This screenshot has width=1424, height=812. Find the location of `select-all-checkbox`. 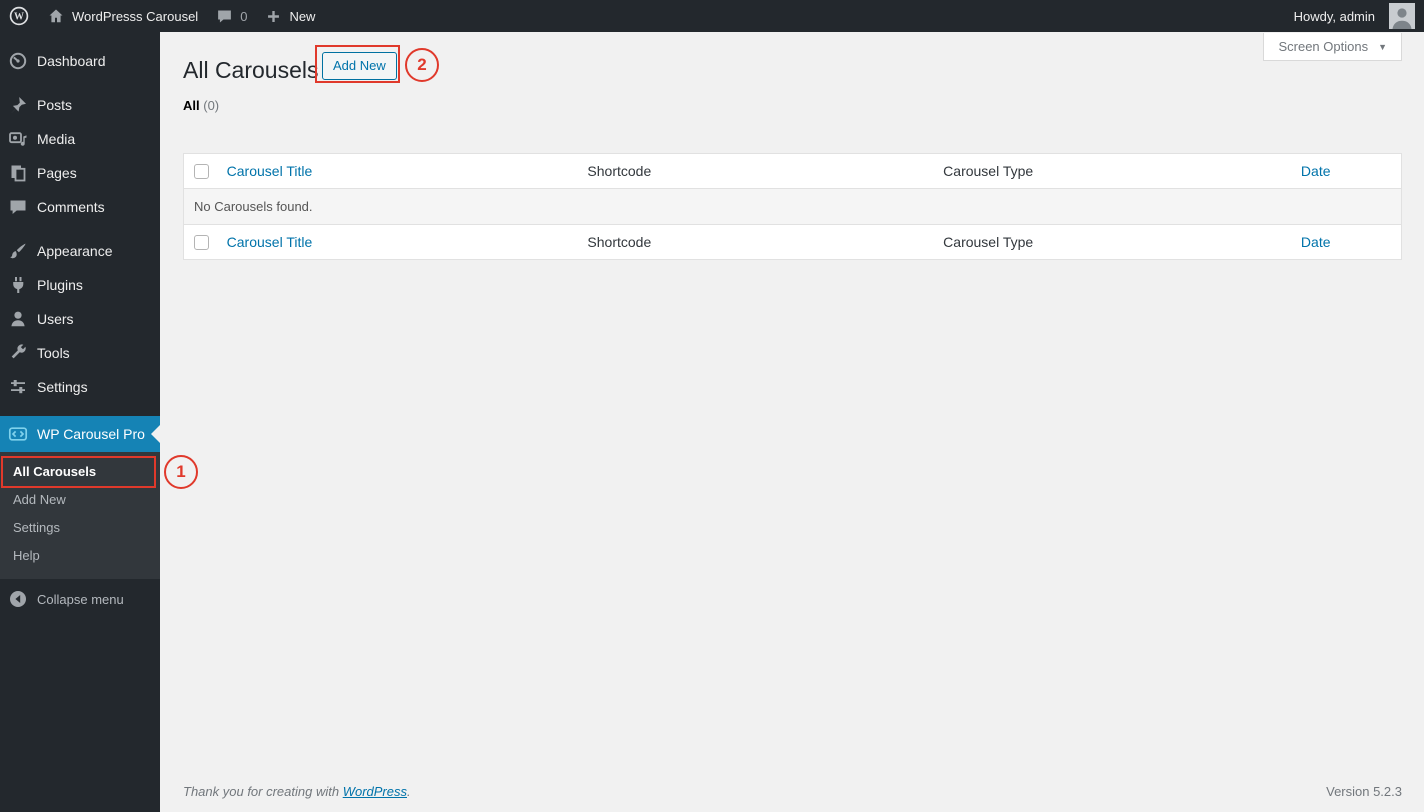

select-all-checkbox is located at coordinates (201, 172).